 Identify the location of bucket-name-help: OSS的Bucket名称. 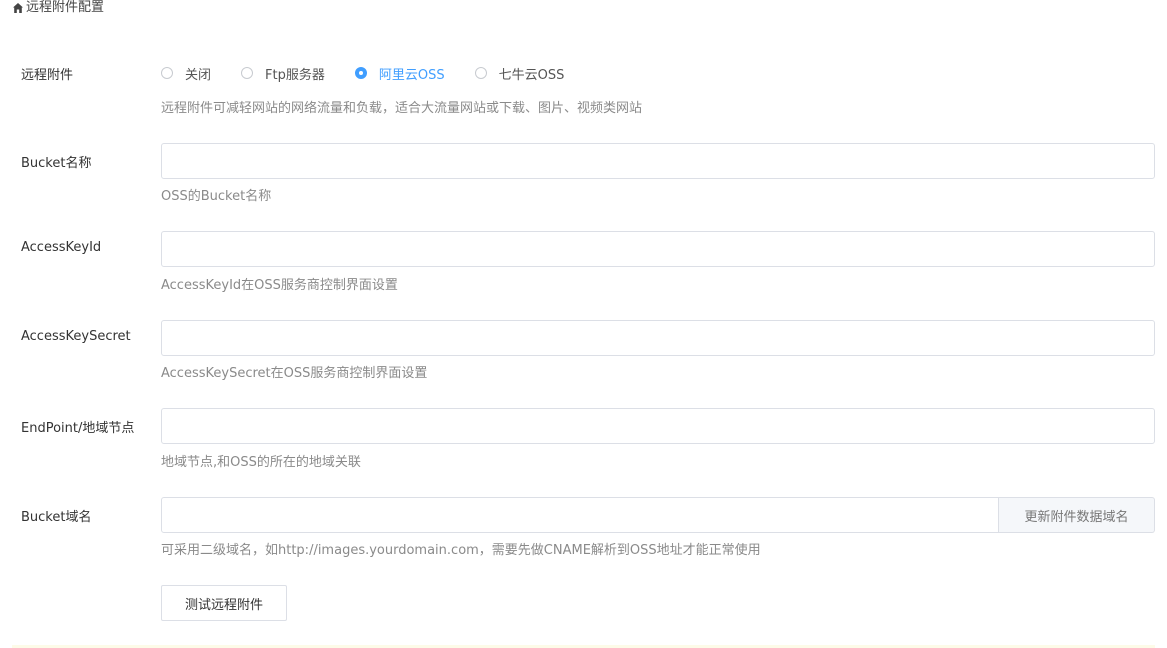
(216, 196).